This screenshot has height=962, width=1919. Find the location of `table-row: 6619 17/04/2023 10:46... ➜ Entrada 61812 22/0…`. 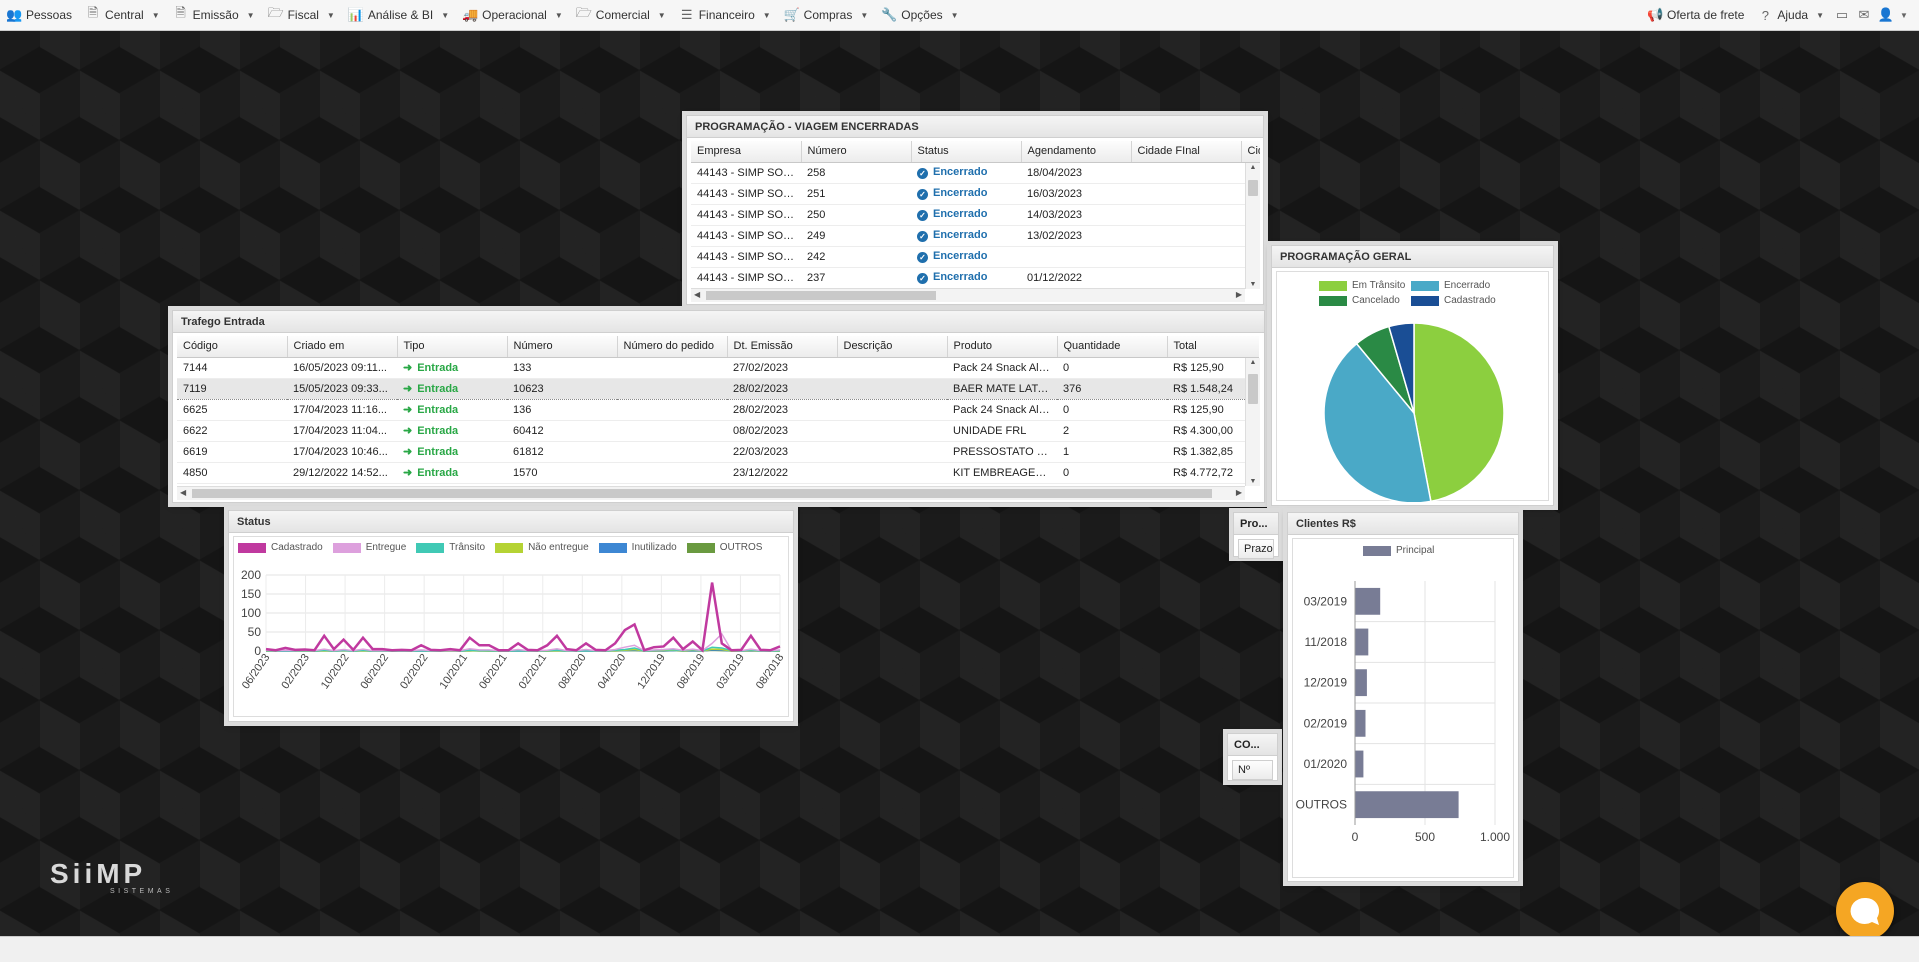

table-row: 6619 17/04/2023 10:46... ➜ Entrada 61812 22/0… is located at coordinates (718, 452).